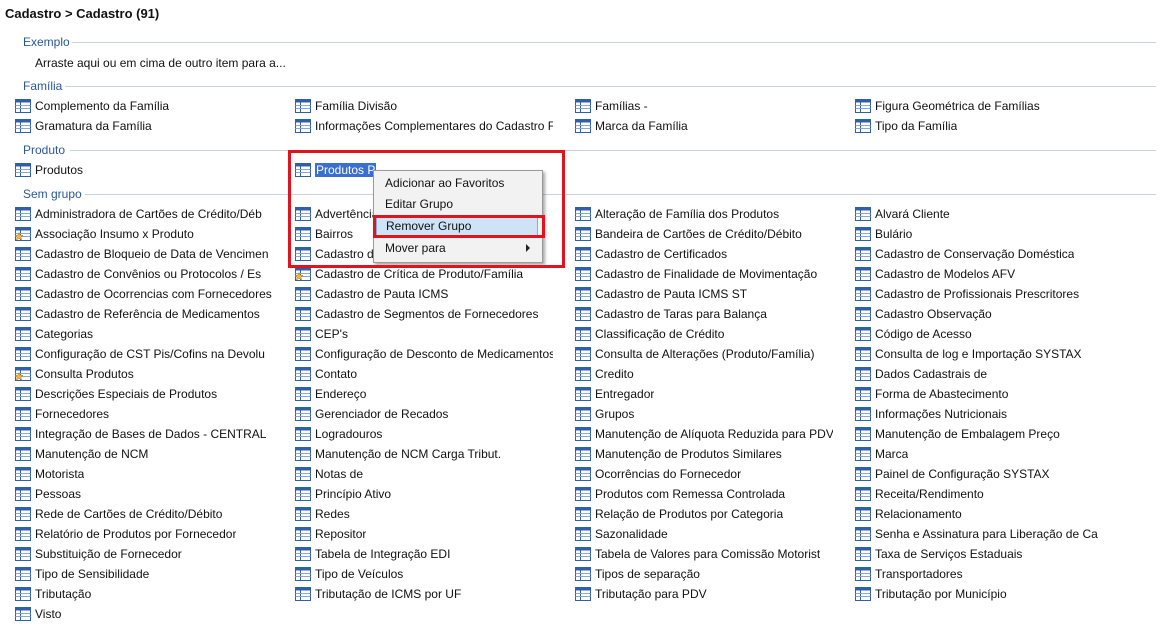 The width and height of the screenshot is (1171, 639). Describe the element at coordinates (921, 374) in the screenshot. I see `item-dados-cadastrais-de: Dados Cadastrais de` at that location.